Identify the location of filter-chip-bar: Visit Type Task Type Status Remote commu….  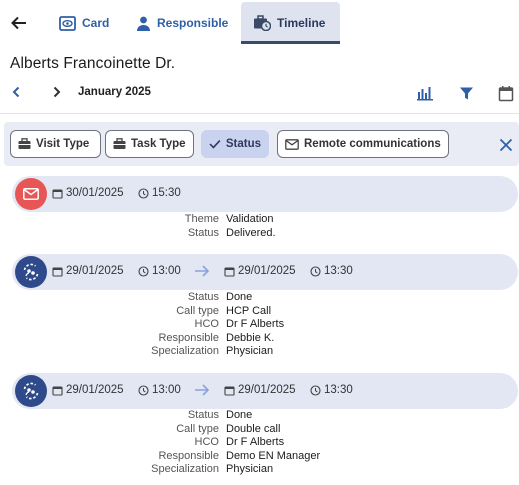
(261, 144).